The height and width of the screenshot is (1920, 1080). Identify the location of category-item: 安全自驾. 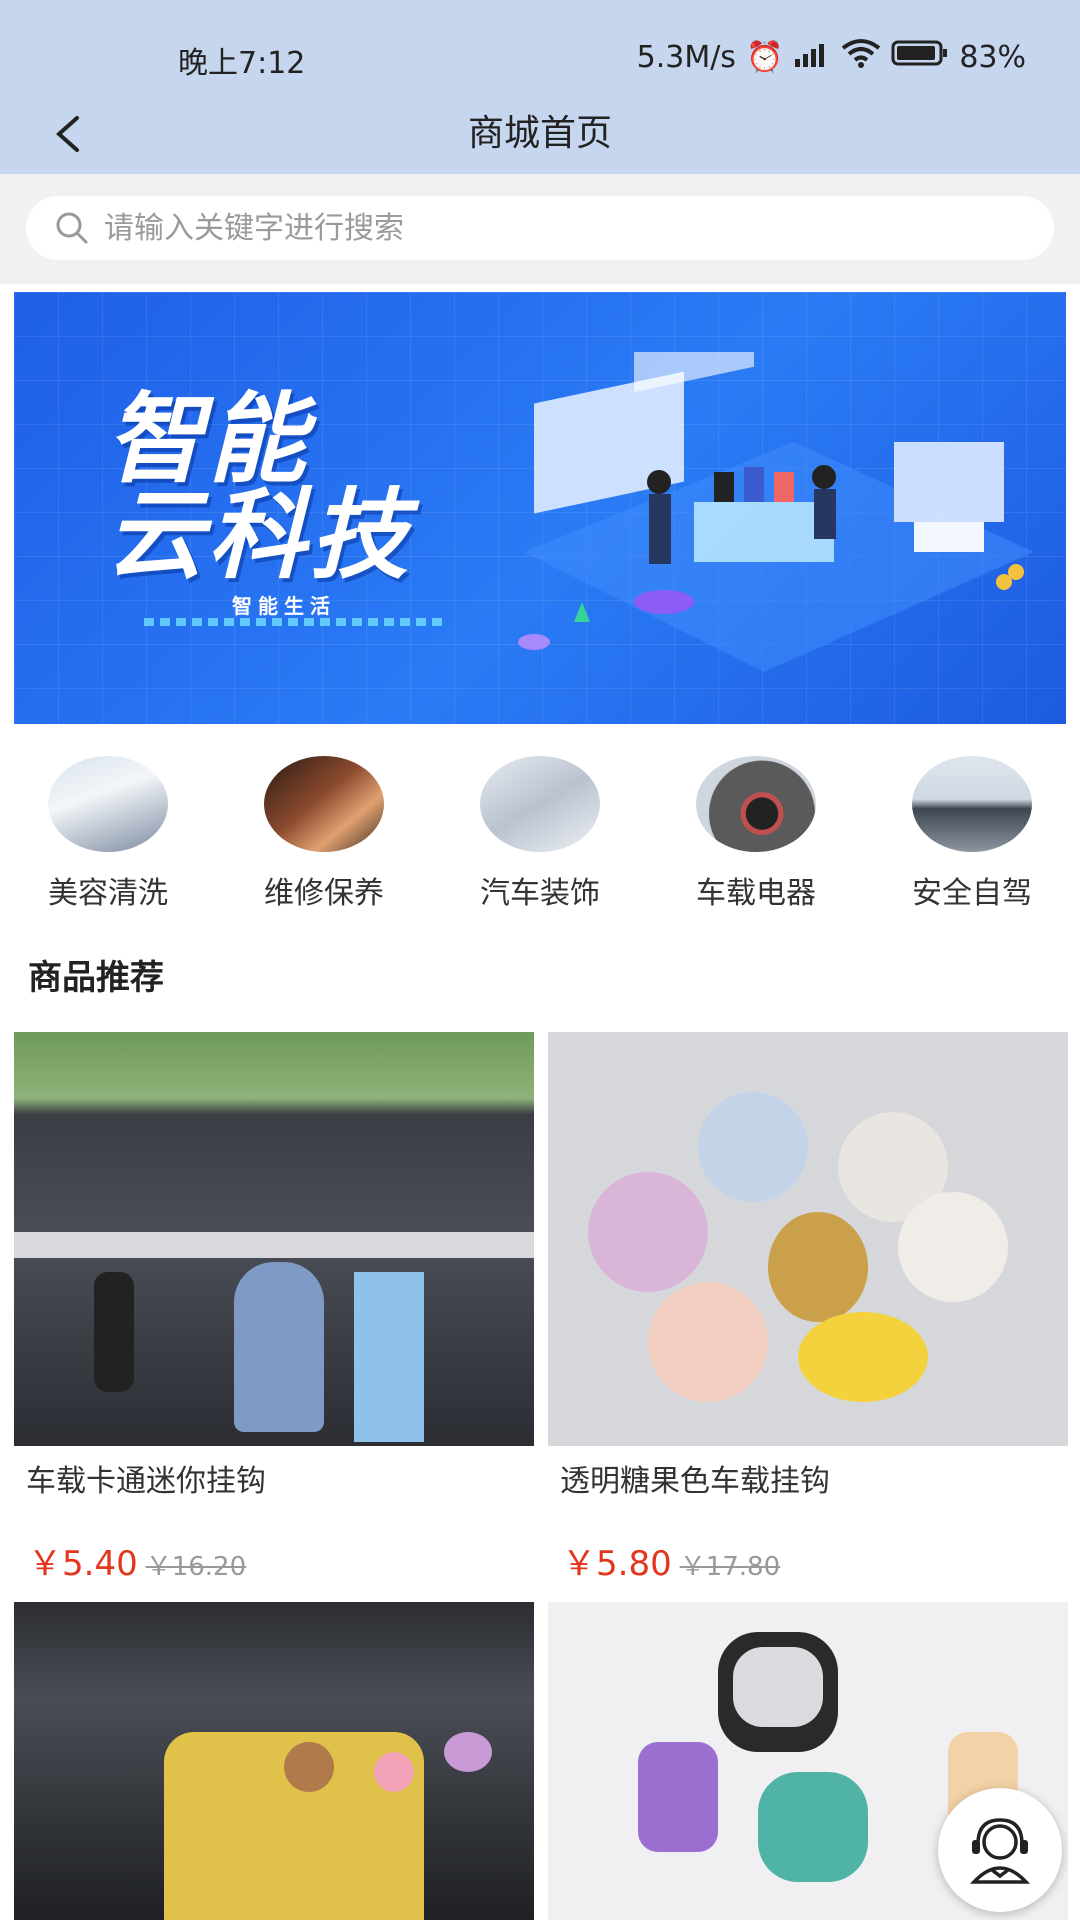
(972, 830).